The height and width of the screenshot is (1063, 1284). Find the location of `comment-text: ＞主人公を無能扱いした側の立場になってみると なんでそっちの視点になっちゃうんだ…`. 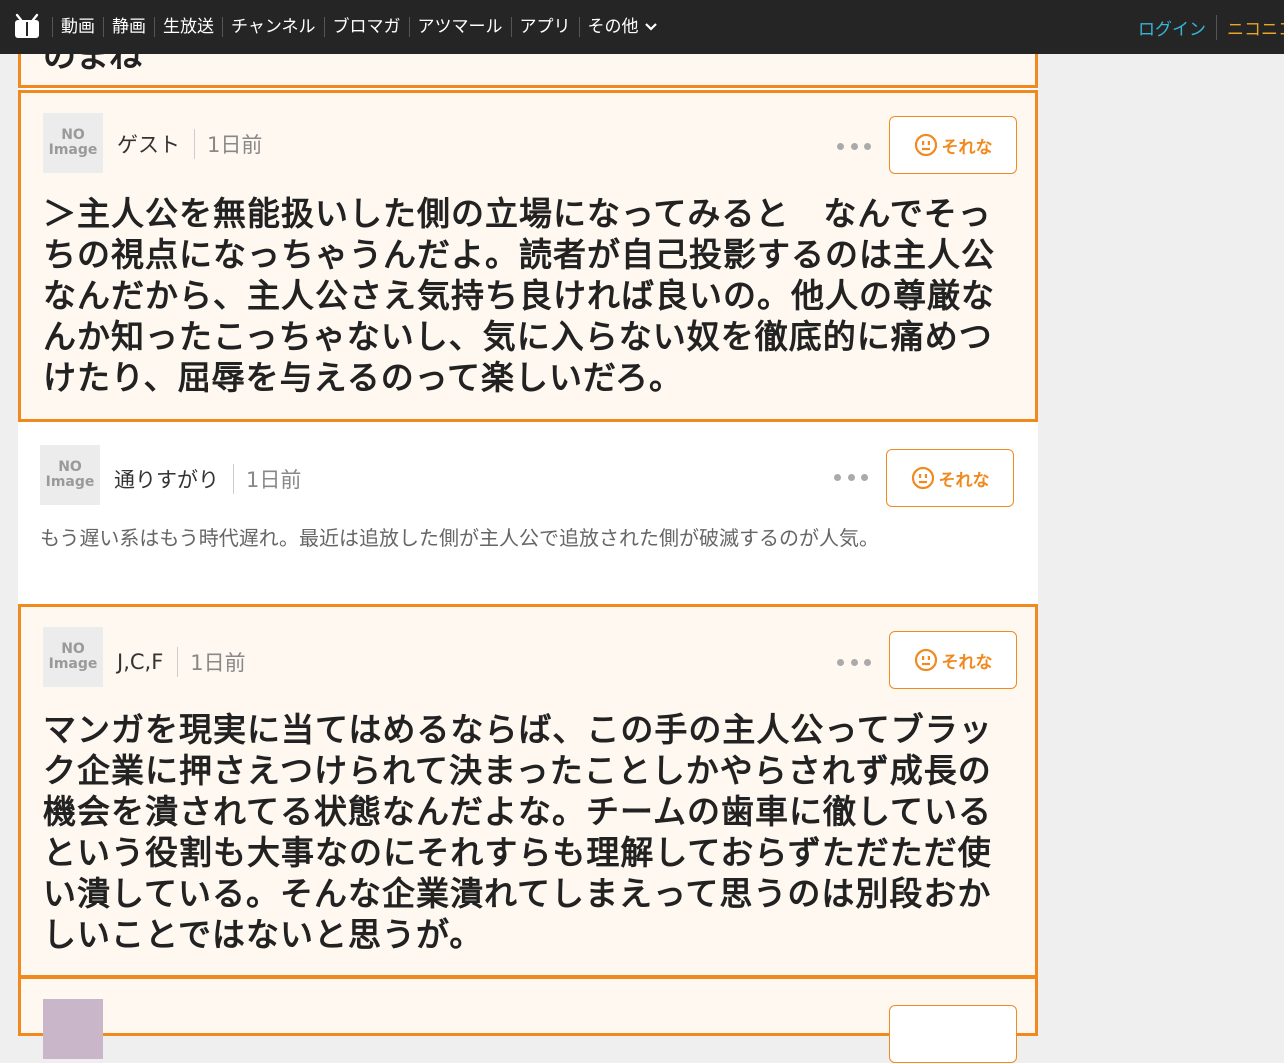

comment-text: ＞主人公を無能扱いした側の立場になってみると なんでそっちの視点になっちゃうんだ… is located at coordinates (519, 295).